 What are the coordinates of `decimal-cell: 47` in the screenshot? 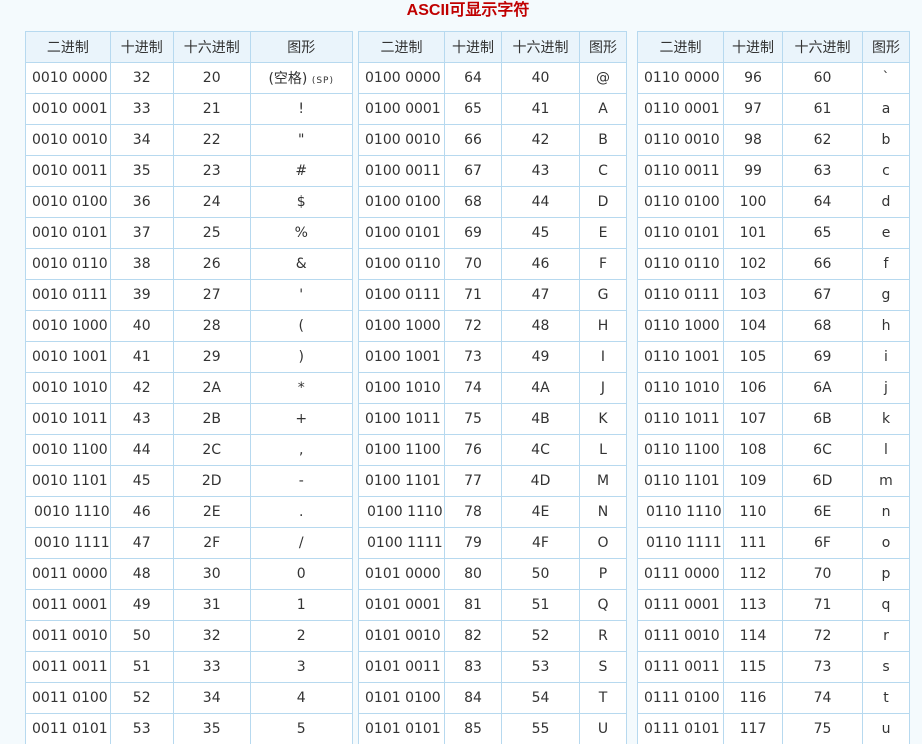 It's located at (141, 543).